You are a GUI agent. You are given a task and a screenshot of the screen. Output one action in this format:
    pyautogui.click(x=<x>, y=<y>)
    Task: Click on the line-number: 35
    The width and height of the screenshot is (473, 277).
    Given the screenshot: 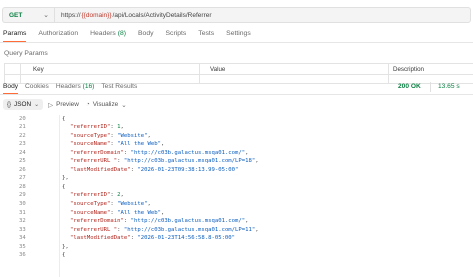 What is the action you would take?
    pyautogui.click(x=22, y=246)
    